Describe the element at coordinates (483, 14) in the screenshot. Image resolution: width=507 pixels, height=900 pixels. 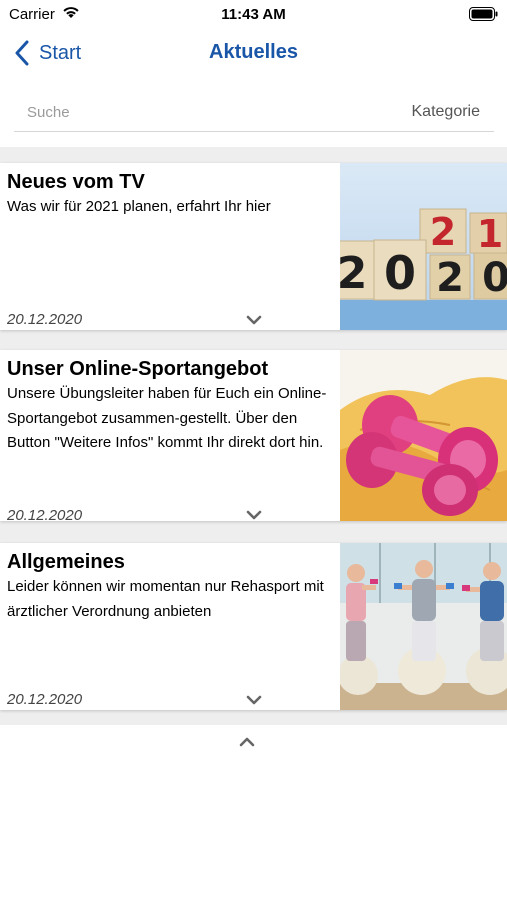
I see `battery-icon` at that location.